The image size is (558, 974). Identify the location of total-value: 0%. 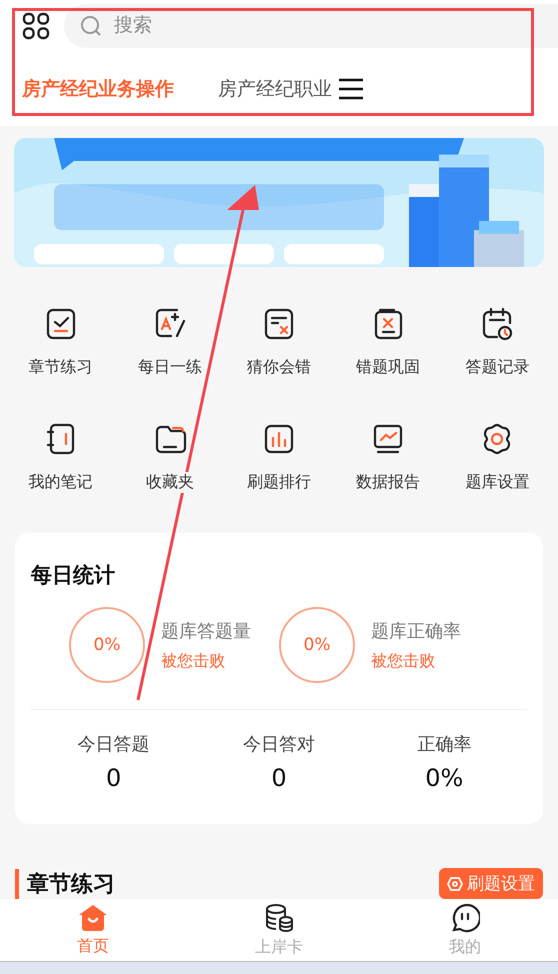
(444, 778).